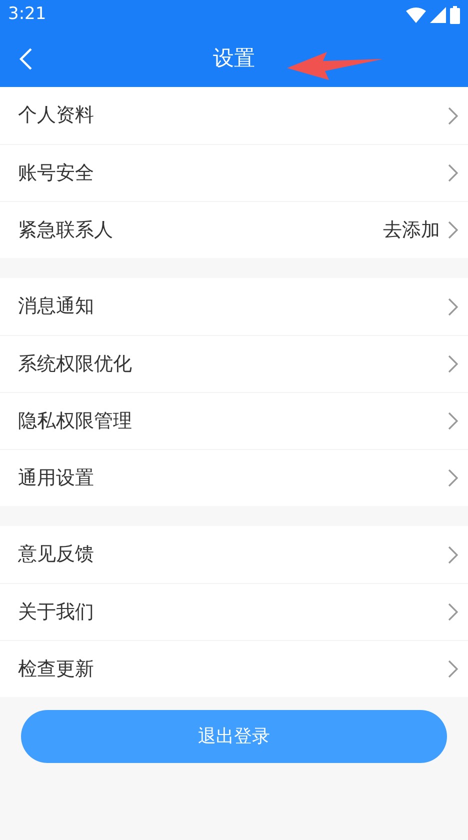  I want to click on row-label: 关于我们, so click(56, 612).